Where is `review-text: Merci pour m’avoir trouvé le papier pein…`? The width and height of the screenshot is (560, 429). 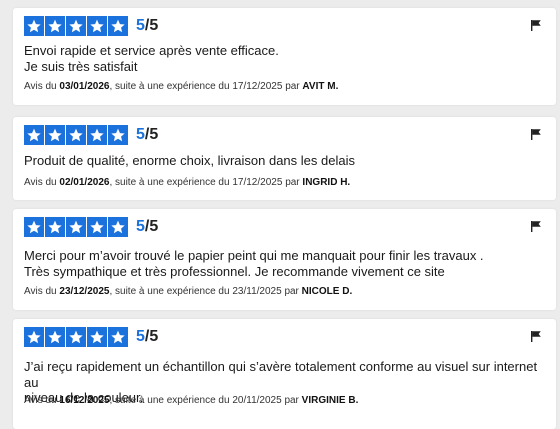
review-text: Merci pour m’avoir trouvé le papier pein… is located at coordinates (284, 263).